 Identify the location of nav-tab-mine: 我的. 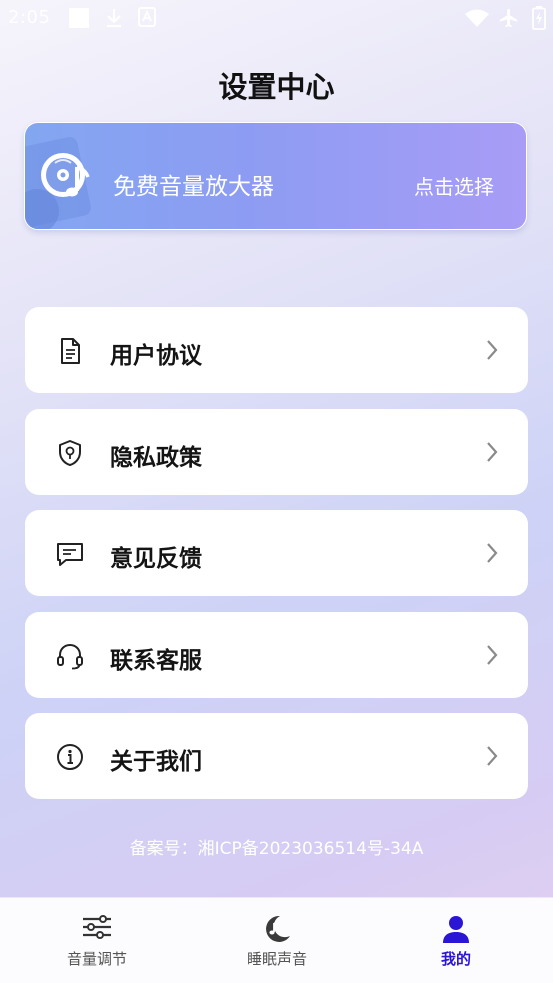
(456, 940).